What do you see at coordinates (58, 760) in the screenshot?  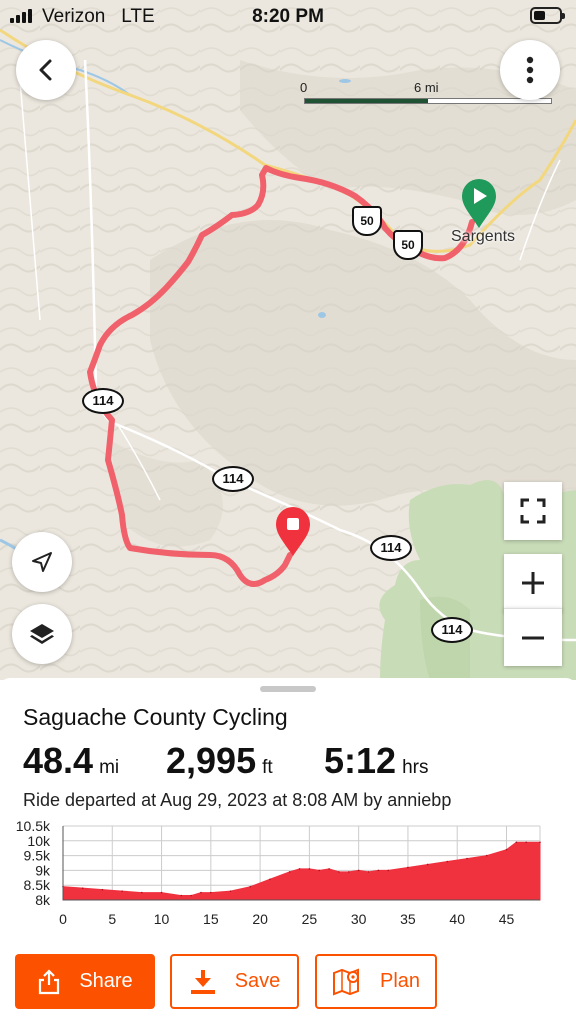 I see `distance-value: 48.4` at bounding box center [58, 760].